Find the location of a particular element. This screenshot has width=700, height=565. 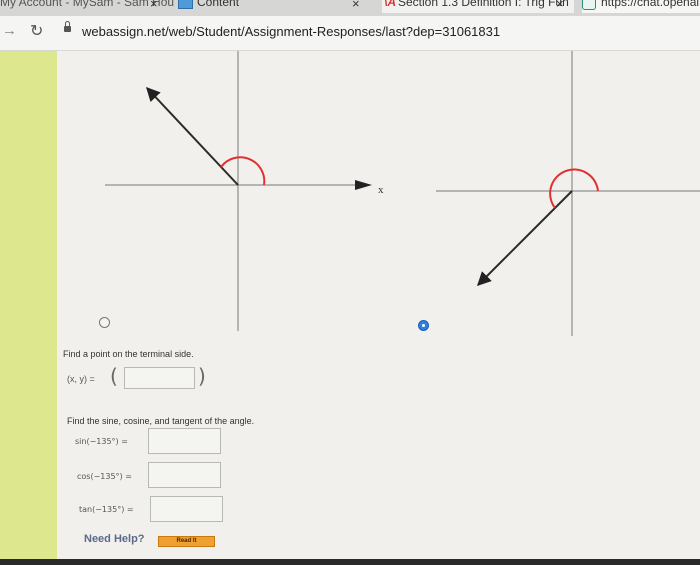

bottom-edge is located at coordinates (350, 562).